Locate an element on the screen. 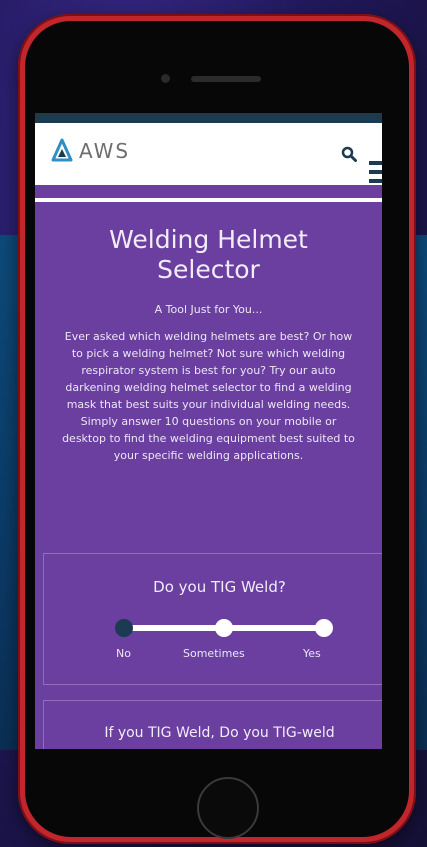 The height and width of the screenshot is (847, 427). home-button is located at coordinates (228, 808).